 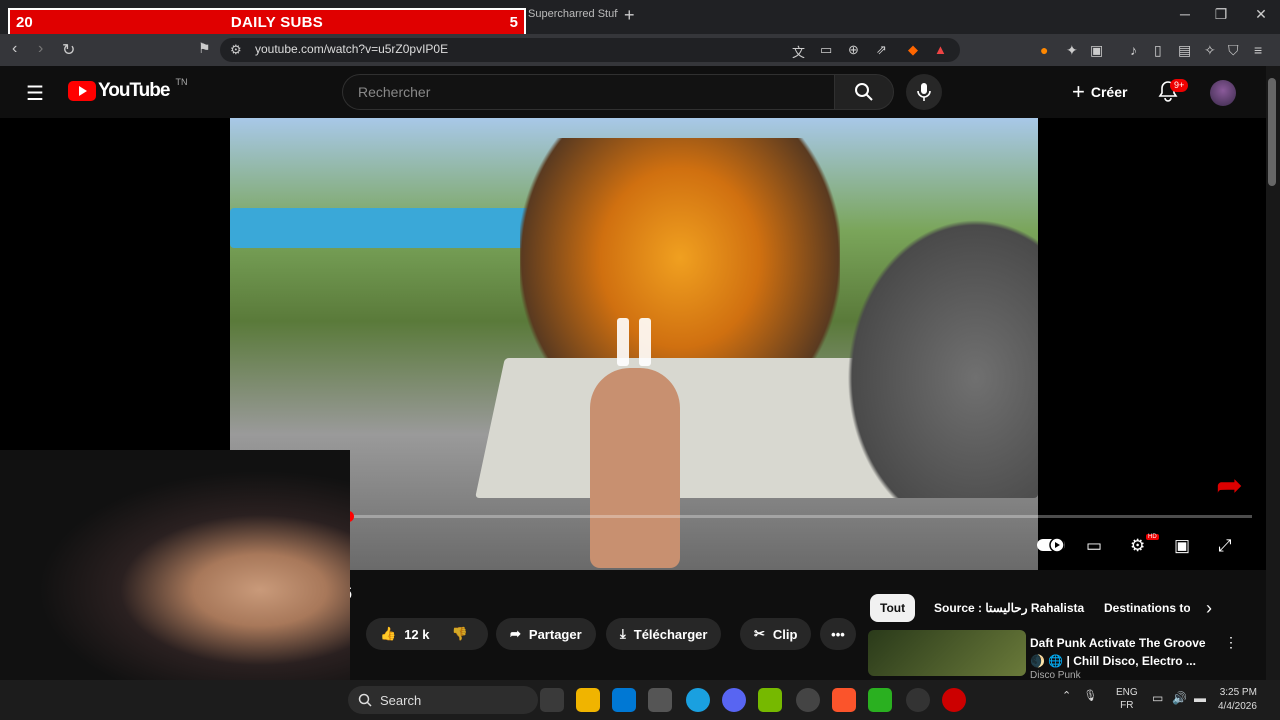 What do you see at coordinates (880, 700) in the screenshot?
I see `media-player-icon` at bounding box center [880, 700].